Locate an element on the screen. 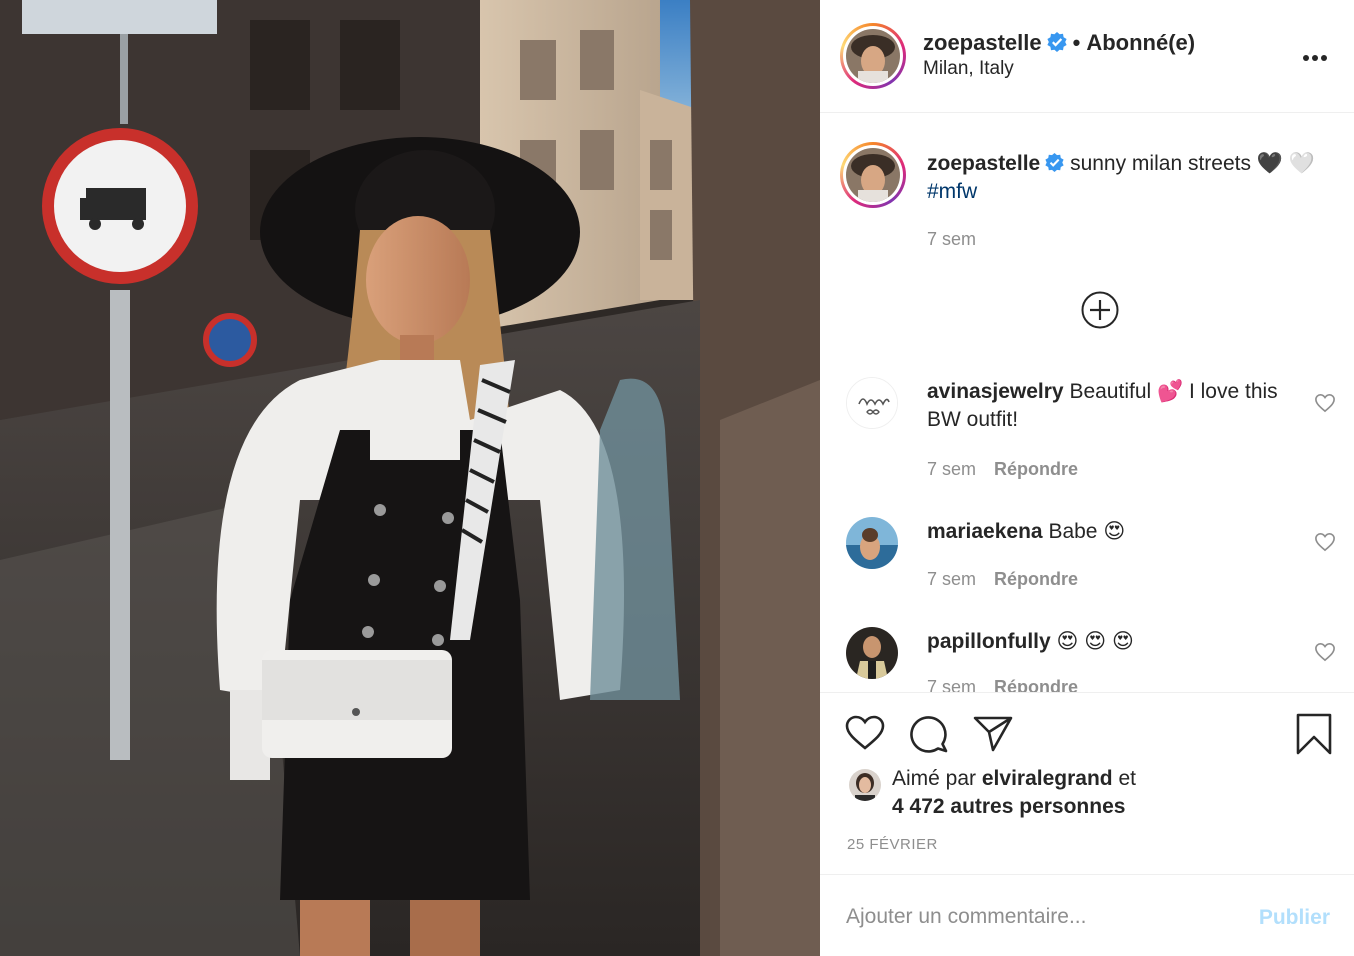 The width and height of the screenshot is (1354, 956). comment-icon is located at coordinates (929, 736).